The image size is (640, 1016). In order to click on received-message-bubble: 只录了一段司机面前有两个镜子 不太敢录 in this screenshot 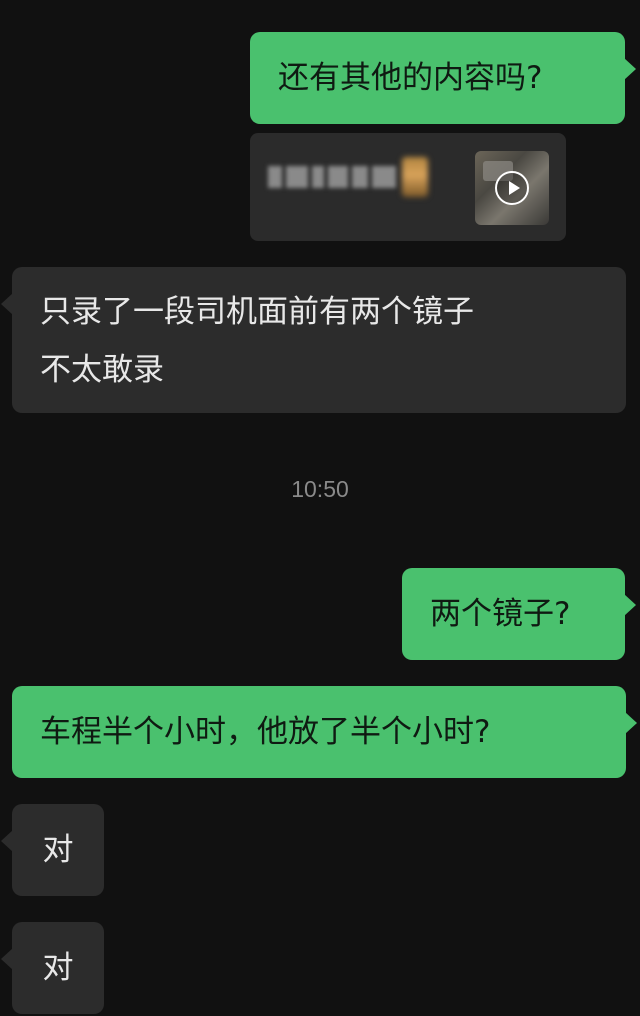, I will do `click(313, 340)`.